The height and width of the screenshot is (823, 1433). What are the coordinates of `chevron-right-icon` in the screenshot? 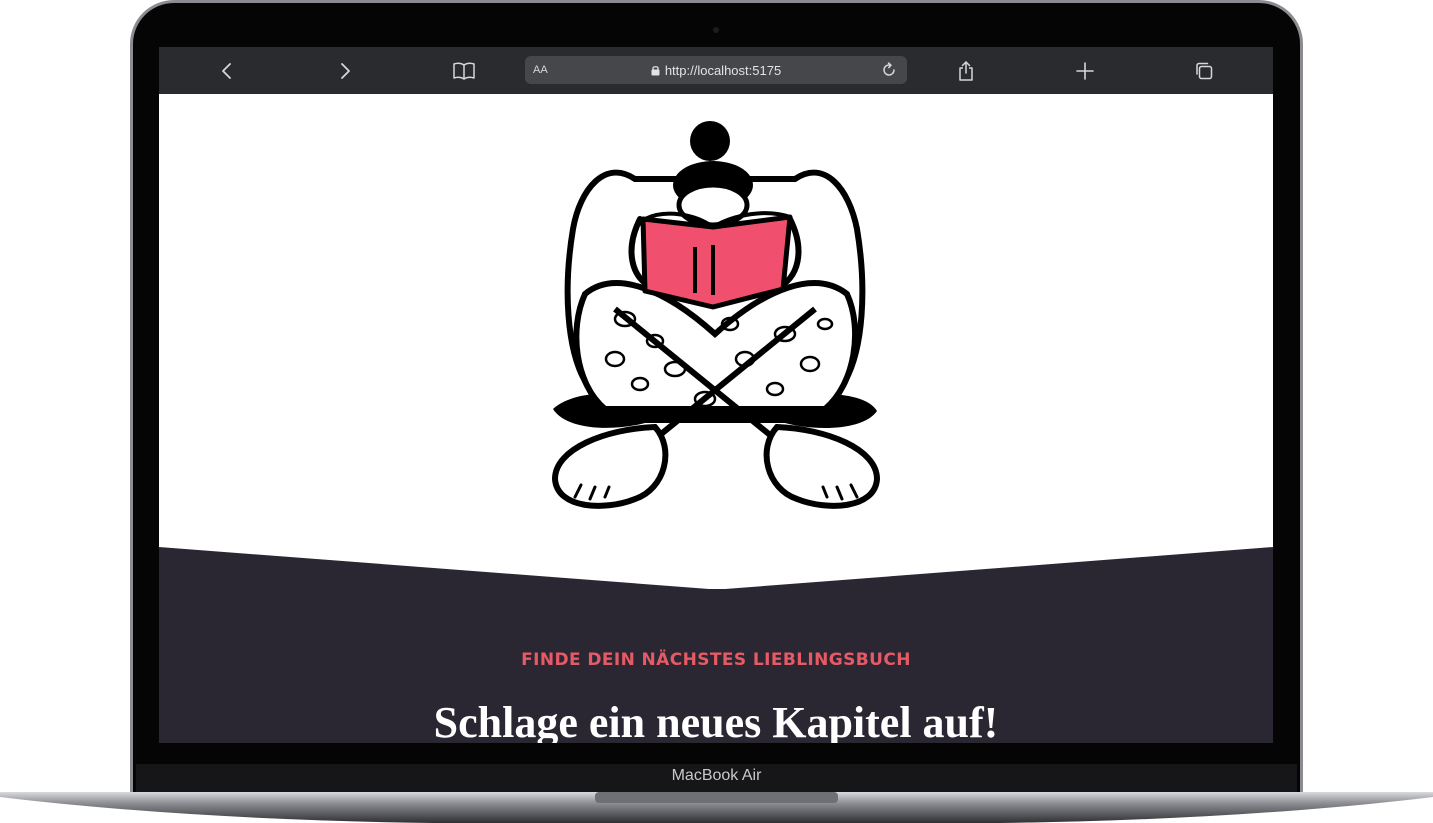 It's located at (345, 70).